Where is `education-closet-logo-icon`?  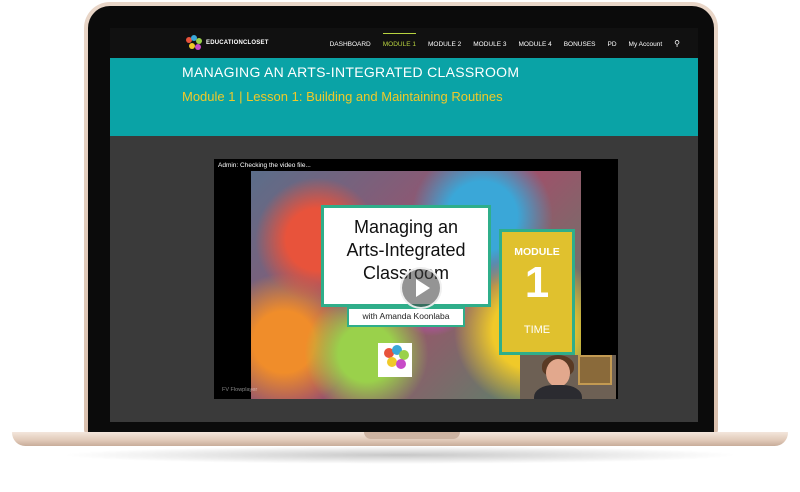 education-closet-logo-icon is located at coordinates (395, 360).